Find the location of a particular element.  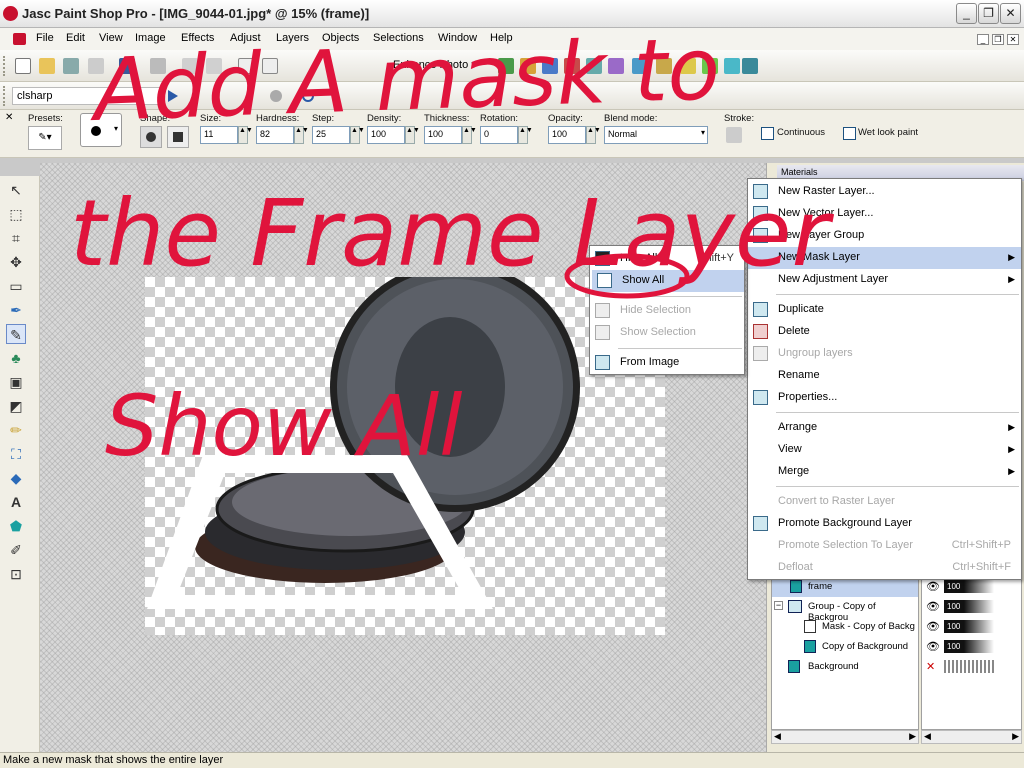

presets-button: ✎▾ is located at coordinates (45, 138).